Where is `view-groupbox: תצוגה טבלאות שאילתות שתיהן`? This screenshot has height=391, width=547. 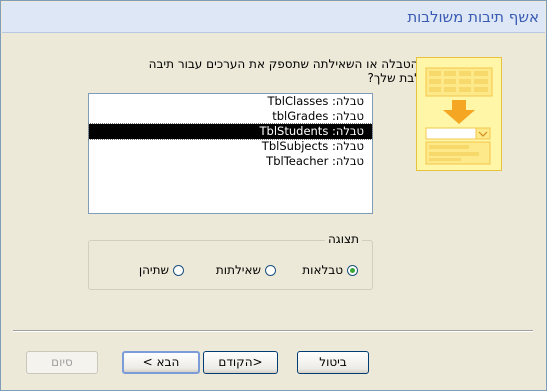
view-groupbox: תצוגה טבלאות שאילתות שתיהן is located at coordinates (230, 261).